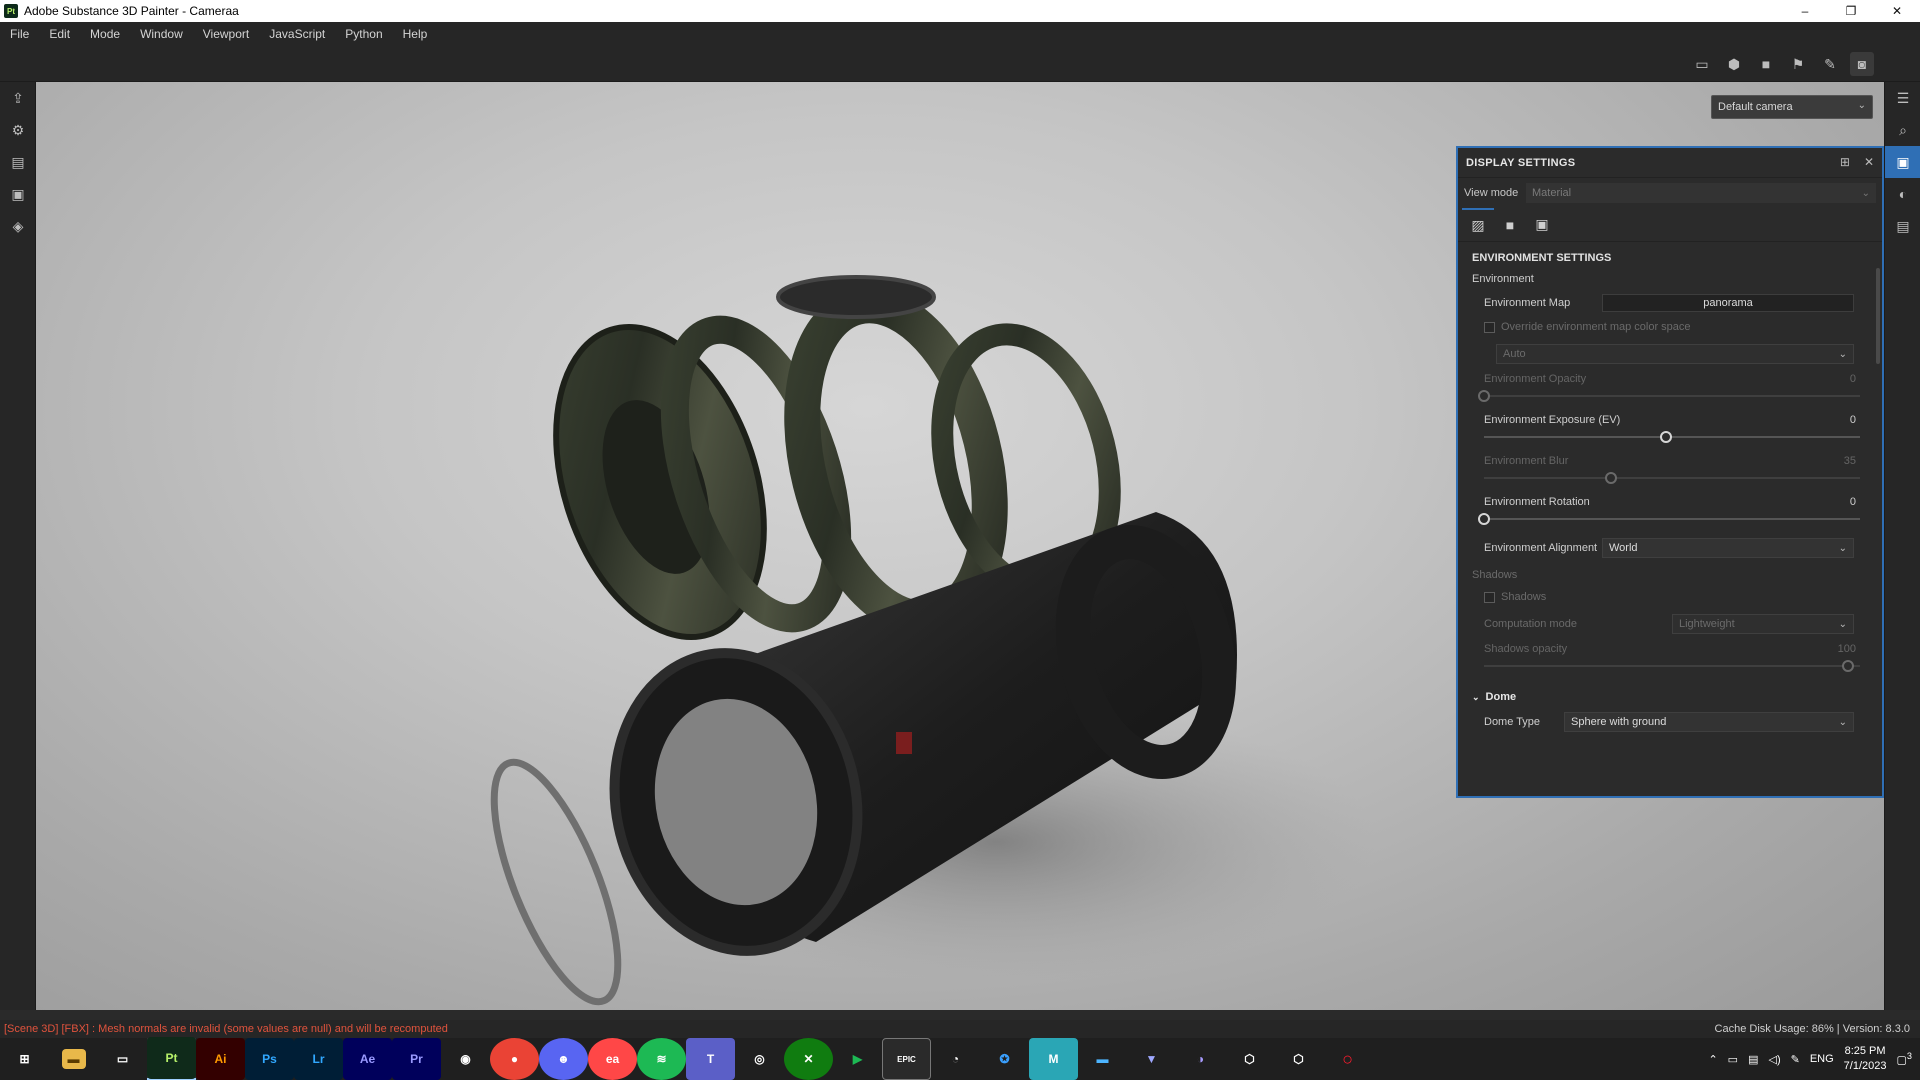  Describe the element at coordinates (1734, 64) in the screenshot. I see `3d-view-icon: ⬢` at that location.